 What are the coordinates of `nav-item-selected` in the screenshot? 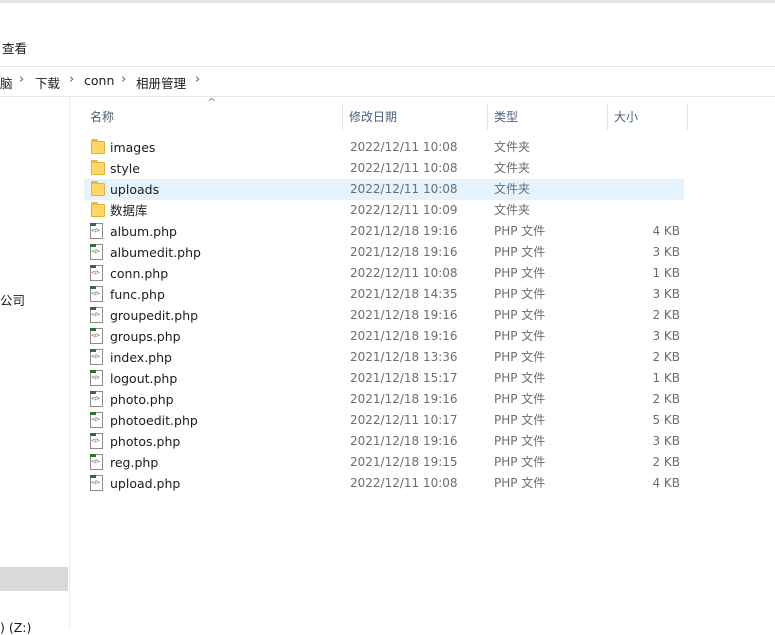 It's located at (34, 579).